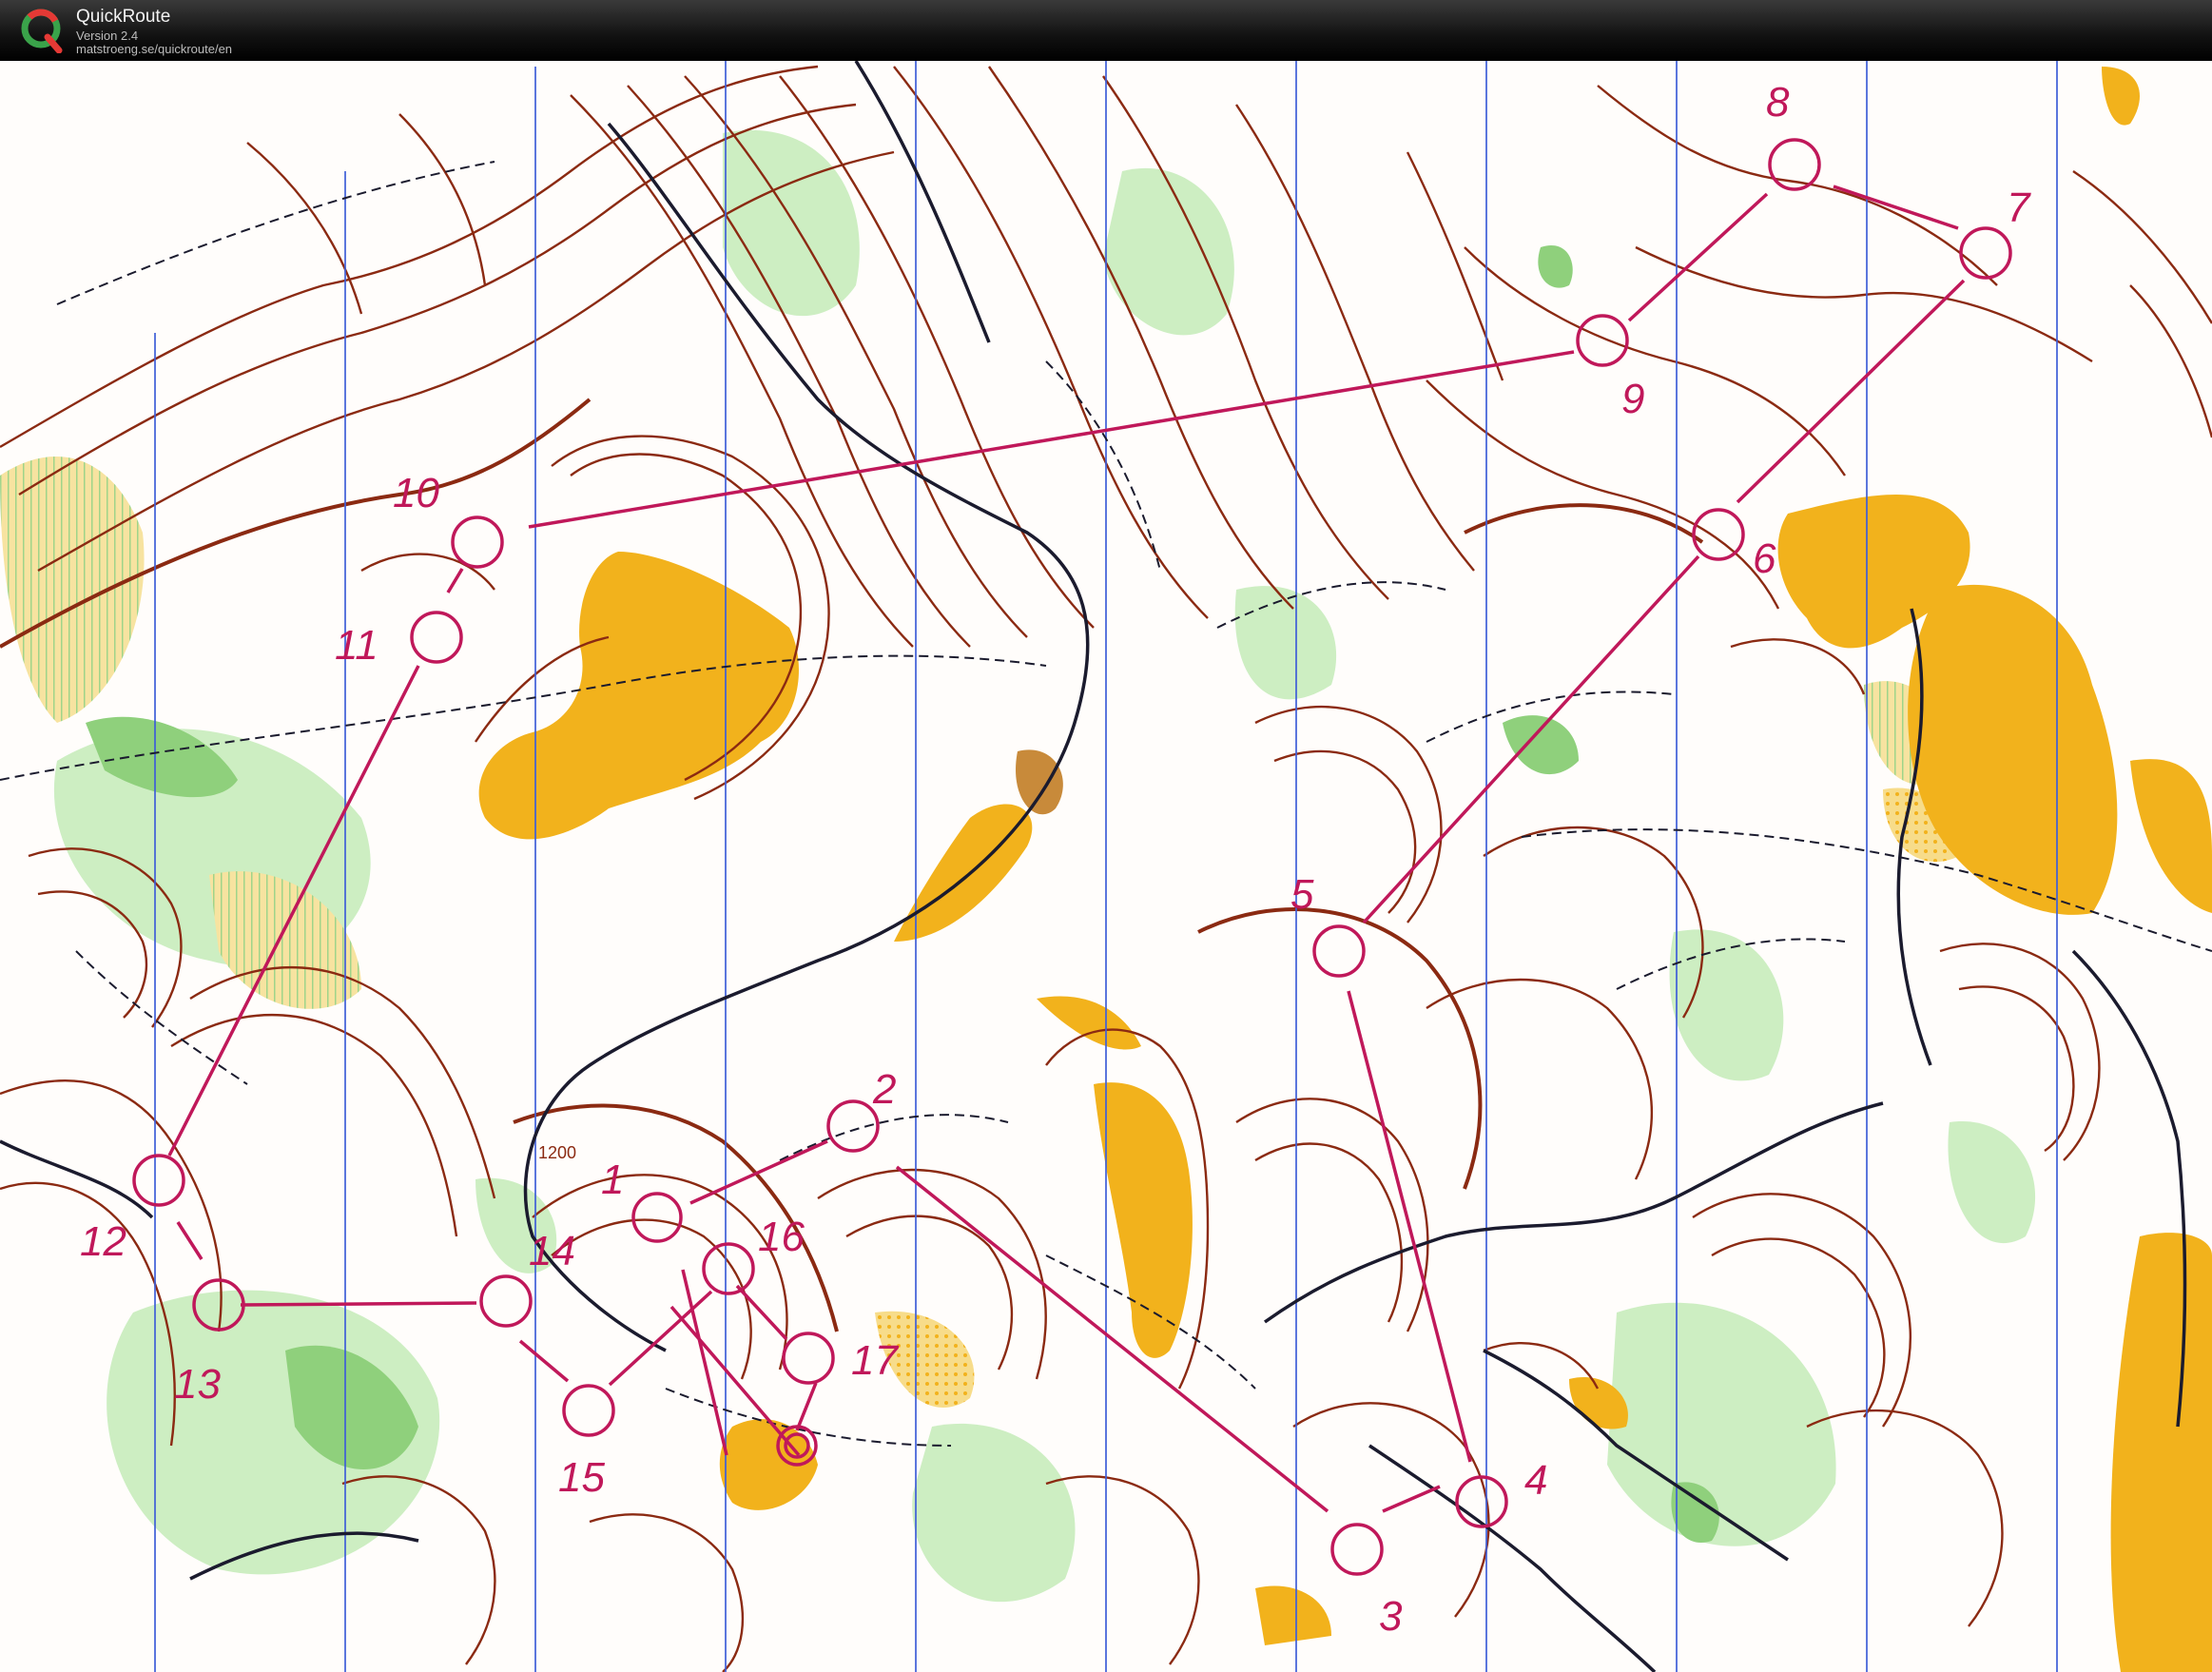 This screenshot has height=1672, width=2212. What do you see at coordinates (197, 1384) in the screenshot?
I see `control-number-13: 13` at bounding box center [197, 1384].